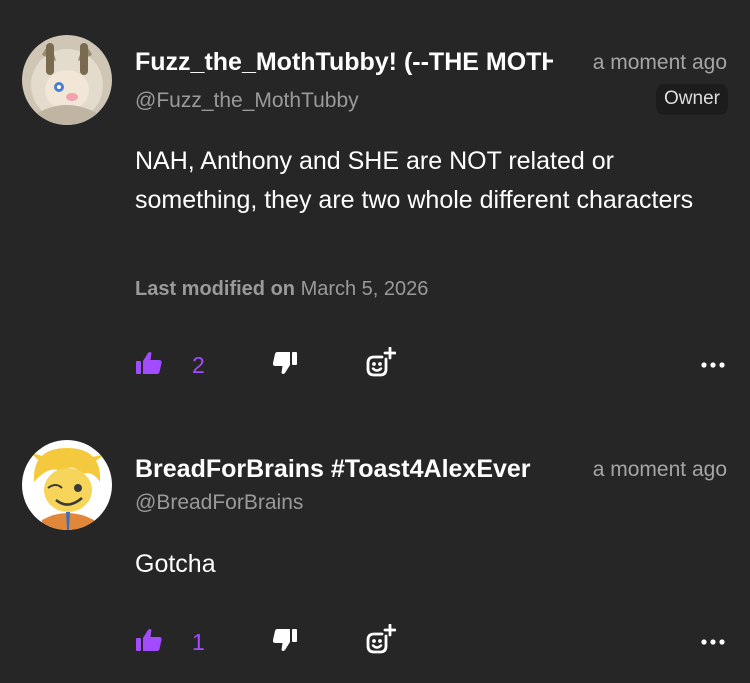 Image resolution: width=750 pixels, height=683 pixels. What do you see at coordinates (198, 365) in the screenshot?
I see `like-count: 2` at bounding box center [198, 365].